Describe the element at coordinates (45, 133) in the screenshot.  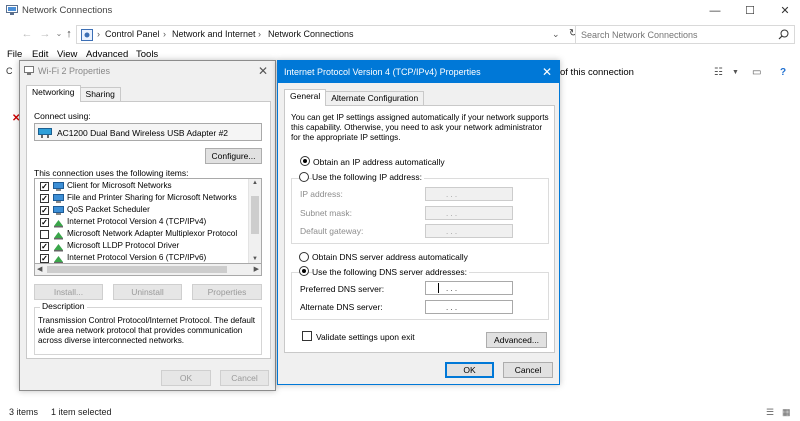
I see `network-adapter-icon` at that location.